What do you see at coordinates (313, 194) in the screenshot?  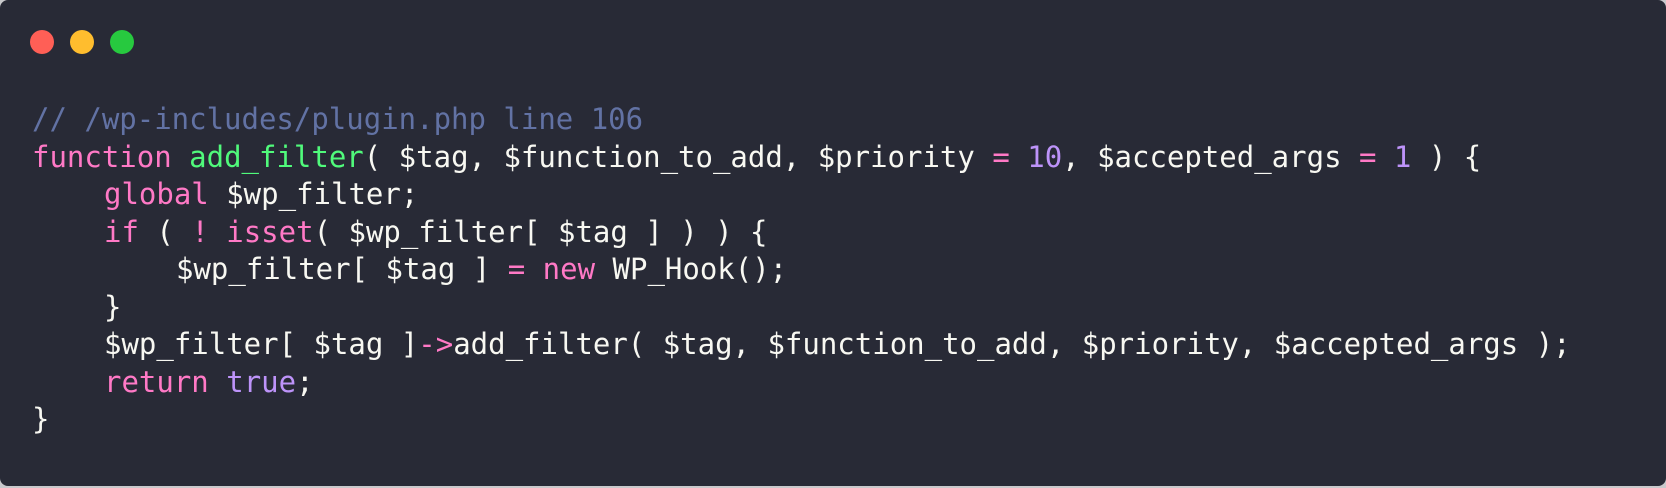 I see `code-text: $wp_filter;` at bounding box center [313, 194].